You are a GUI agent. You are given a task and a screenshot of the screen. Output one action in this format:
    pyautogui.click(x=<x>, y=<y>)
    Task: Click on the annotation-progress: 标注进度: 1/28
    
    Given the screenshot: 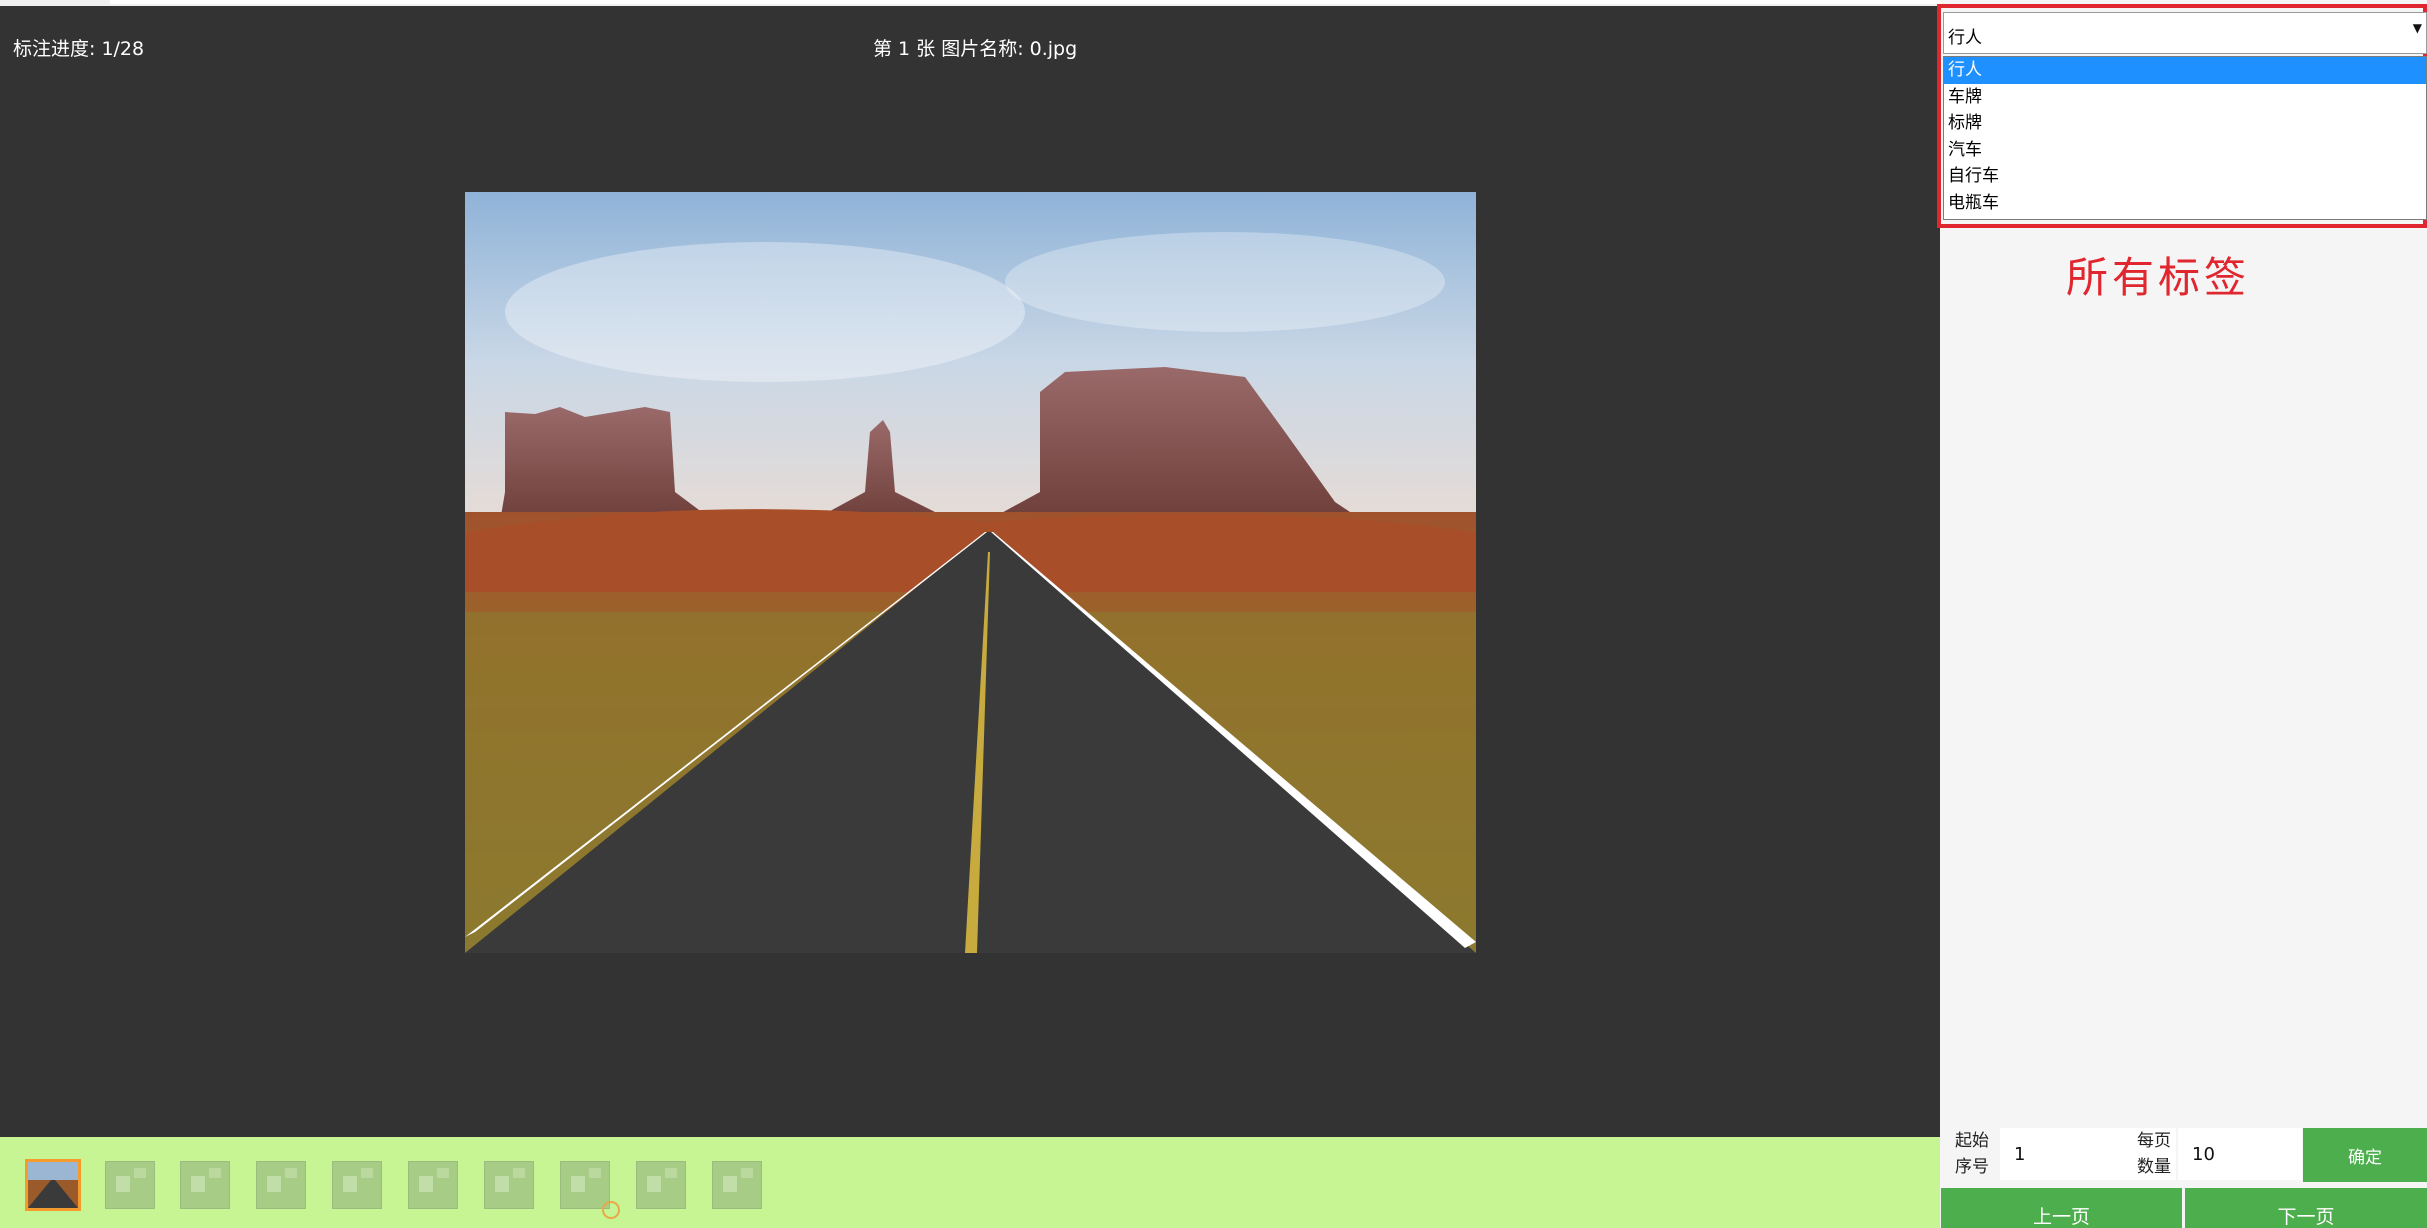 What is the action you would take?
    pyautogui.click(x=79, y=49)
    